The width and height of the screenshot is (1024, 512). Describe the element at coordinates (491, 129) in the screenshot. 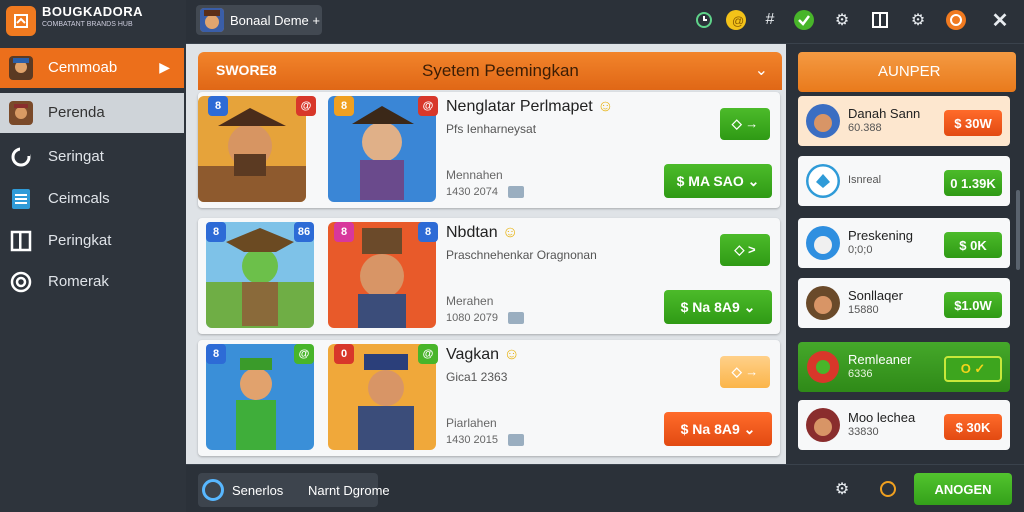

I see `card-subtitle: Pfs Ienharneysat` at that location.